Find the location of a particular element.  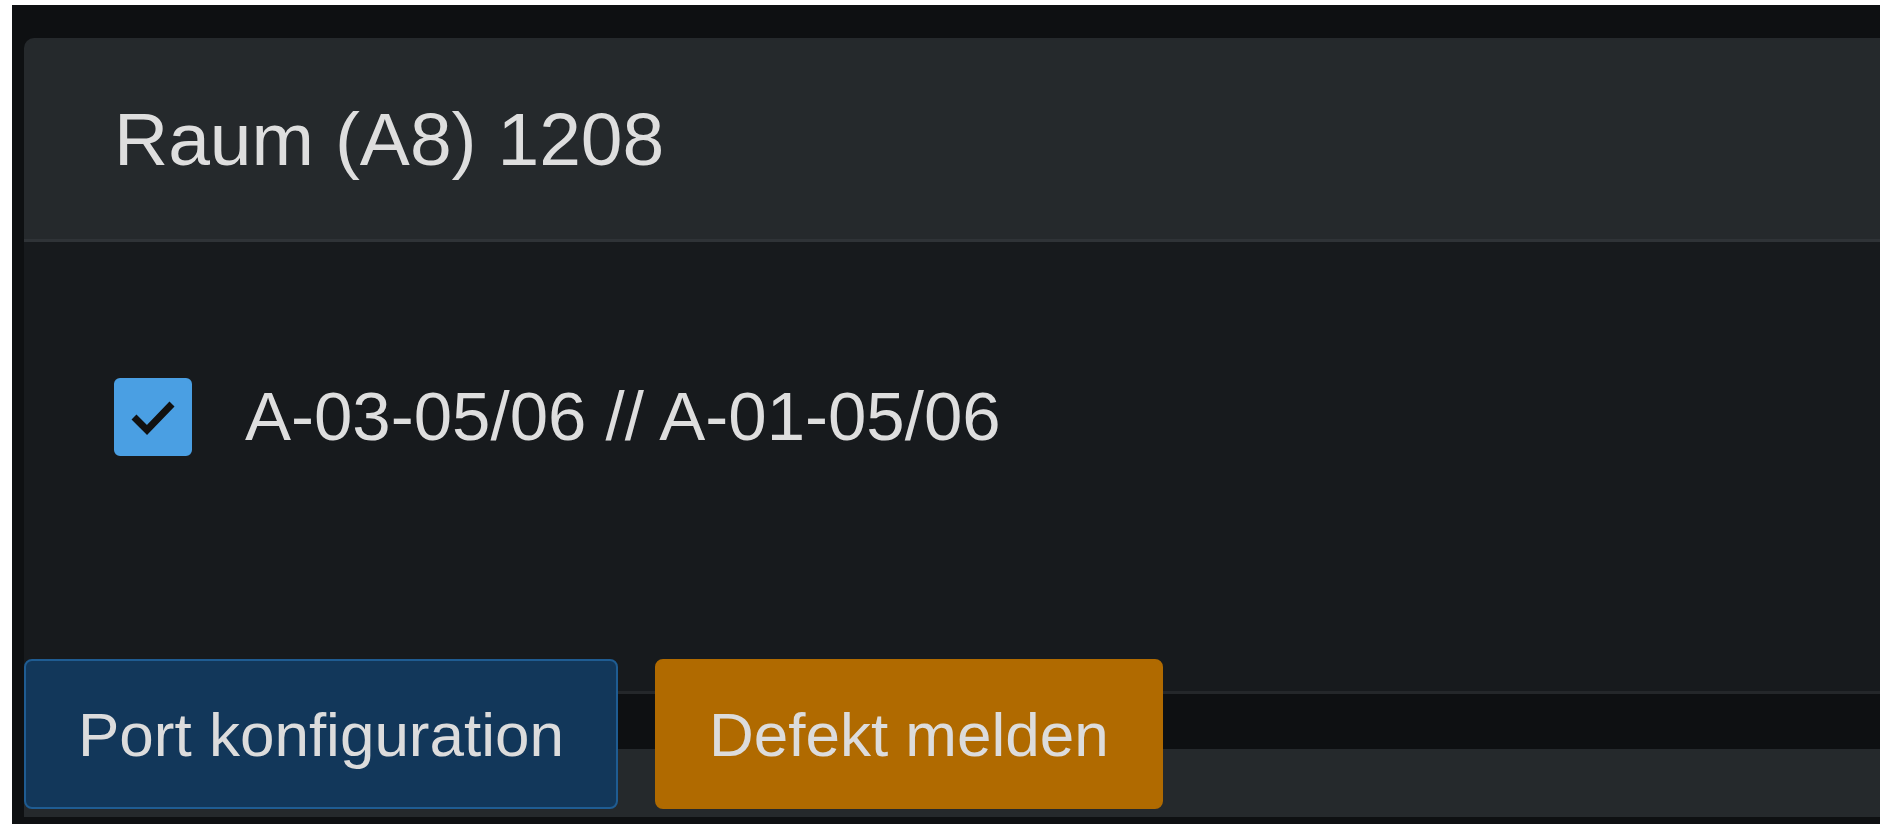

port-config-button: Port konfiguration is located at coordinates (321, 734).